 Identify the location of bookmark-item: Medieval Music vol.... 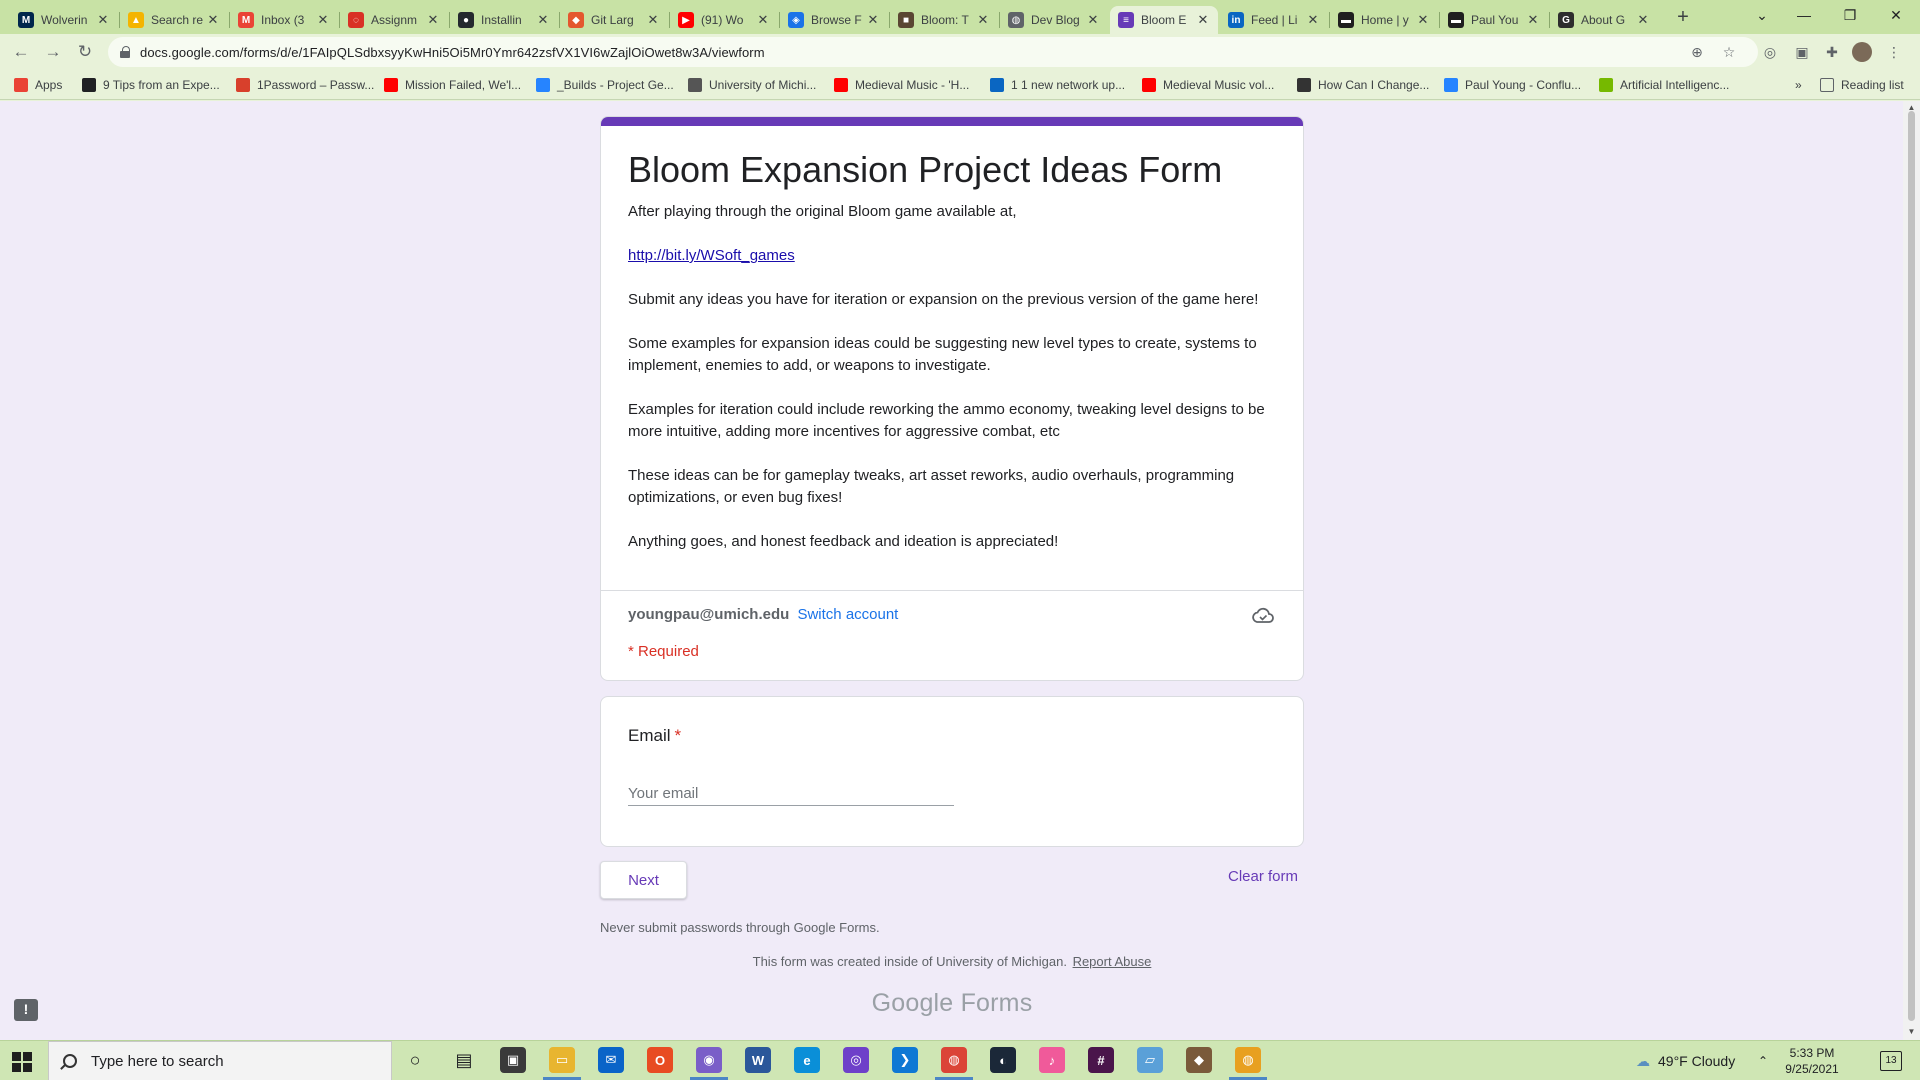
(1208, 85).